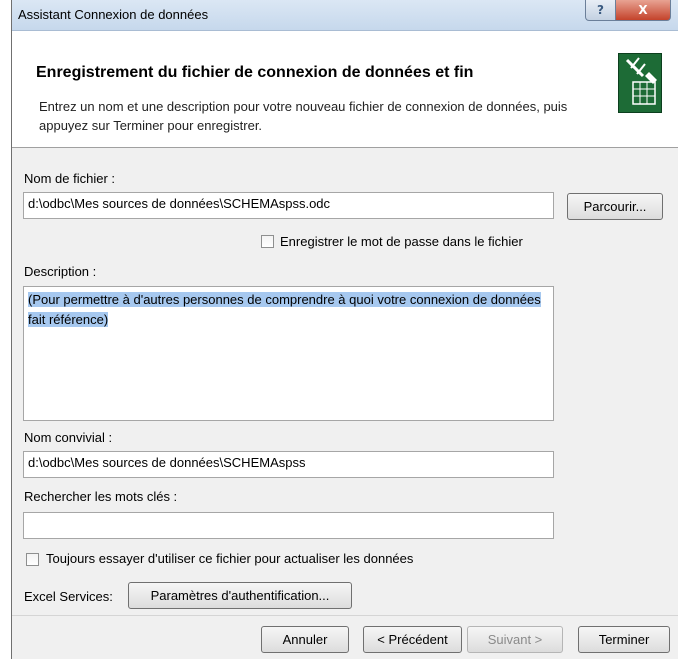 This screenshot has width=679, height=660. What do you see at coordinates (70, 178) in the screenshot?
I see `file-name-label: Nom de fichier :` at bounding box center [70, 178].